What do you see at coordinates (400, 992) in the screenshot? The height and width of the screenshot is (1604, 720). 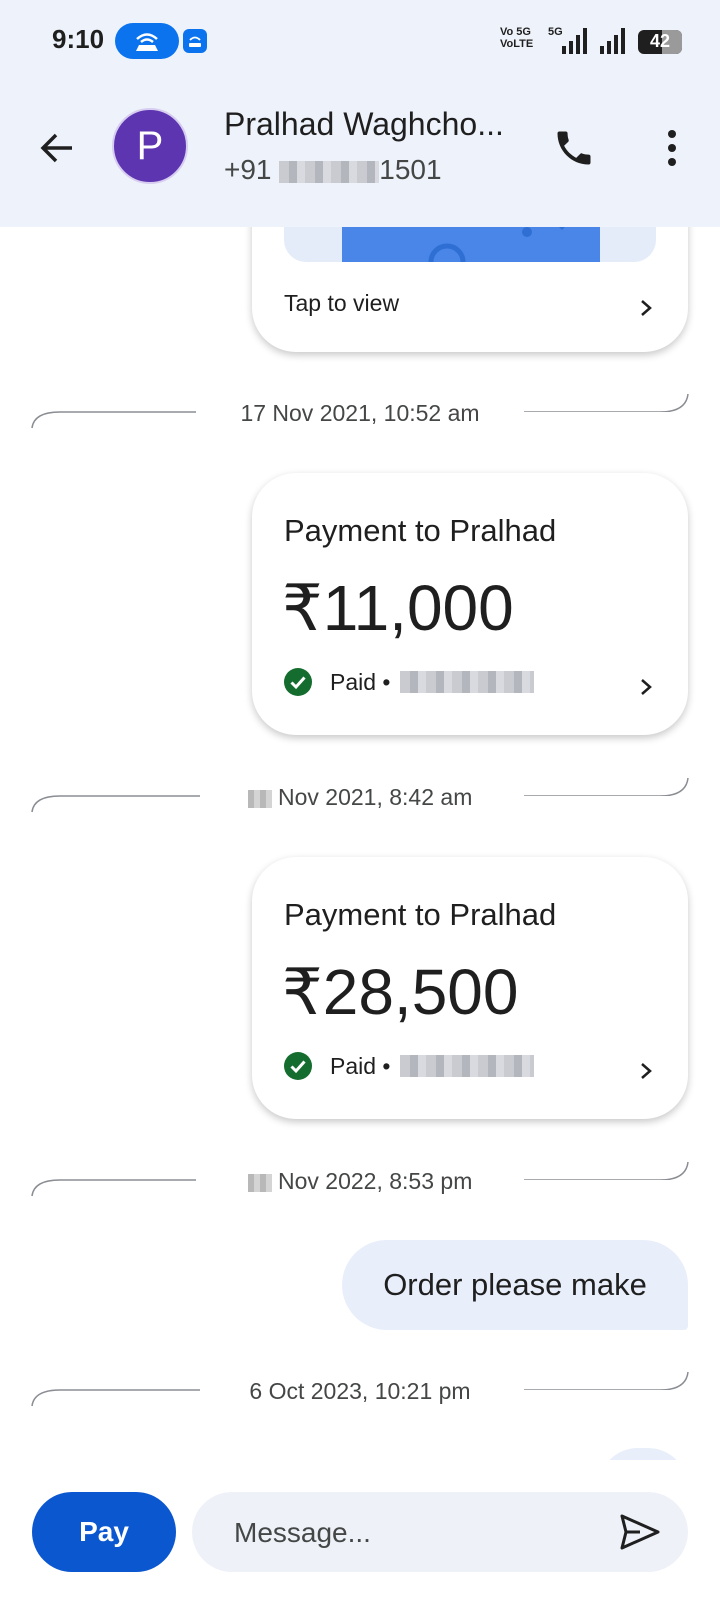 I see `payment-amount: ₹28,500` at bounding box center [400, 992].